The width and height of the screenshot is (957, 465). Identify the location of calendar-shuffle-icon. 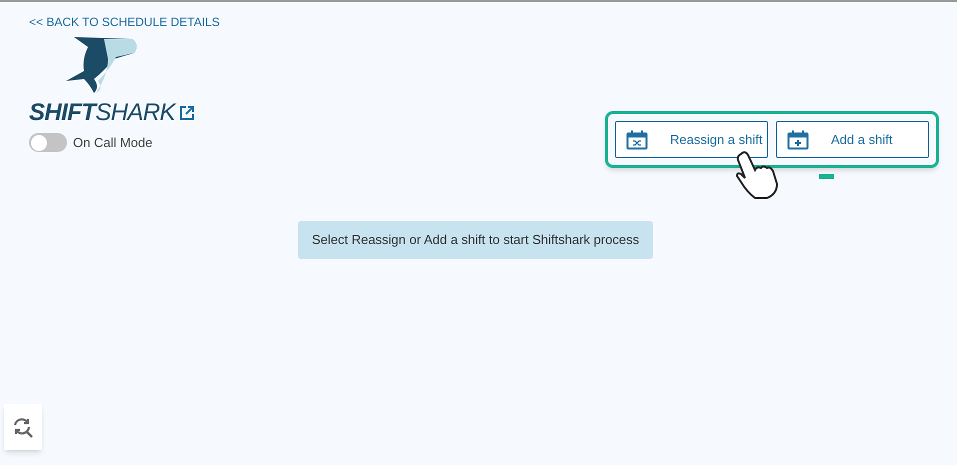
(637, 140).